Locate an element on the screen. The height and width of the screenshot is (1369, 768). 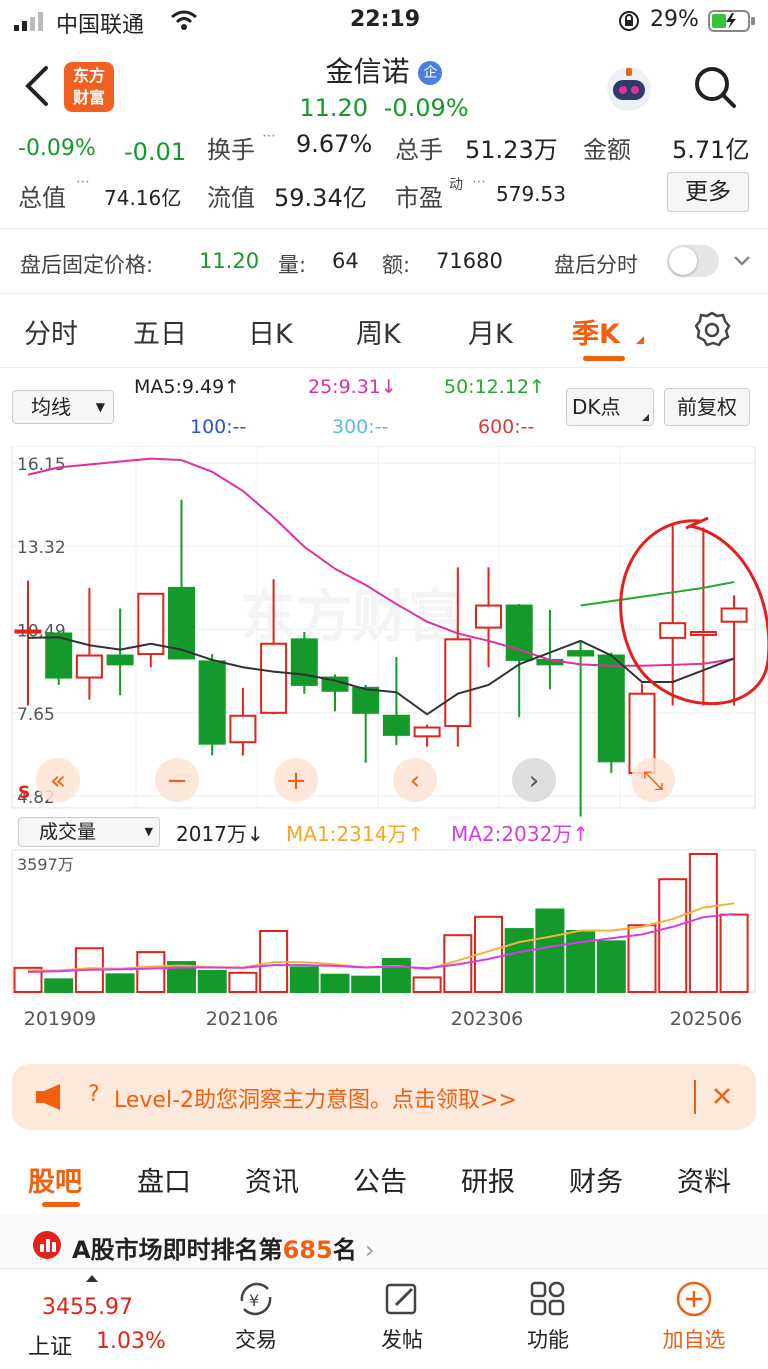
turnover-info-icon: ⋯ is located at coordinates (269, 136).